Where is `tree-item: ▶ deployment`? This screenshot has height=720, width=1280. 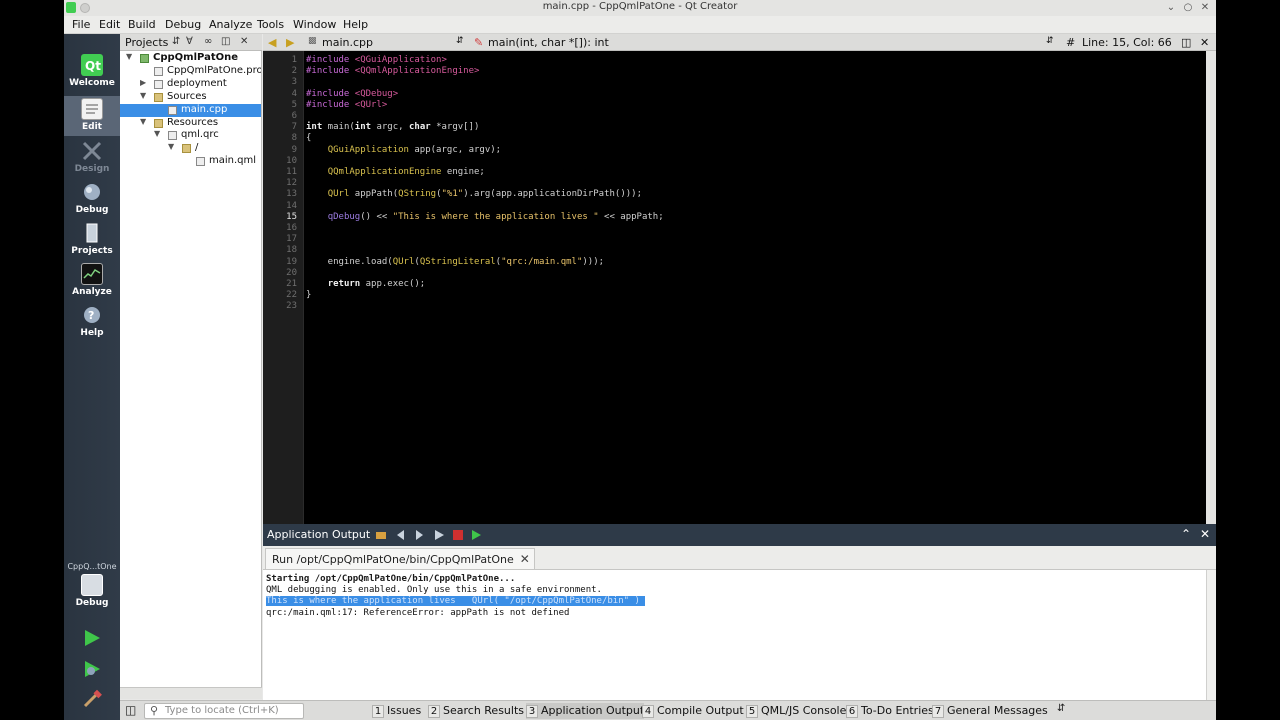 tree-item: ▶ deployment is located at coordinates (190, 84).